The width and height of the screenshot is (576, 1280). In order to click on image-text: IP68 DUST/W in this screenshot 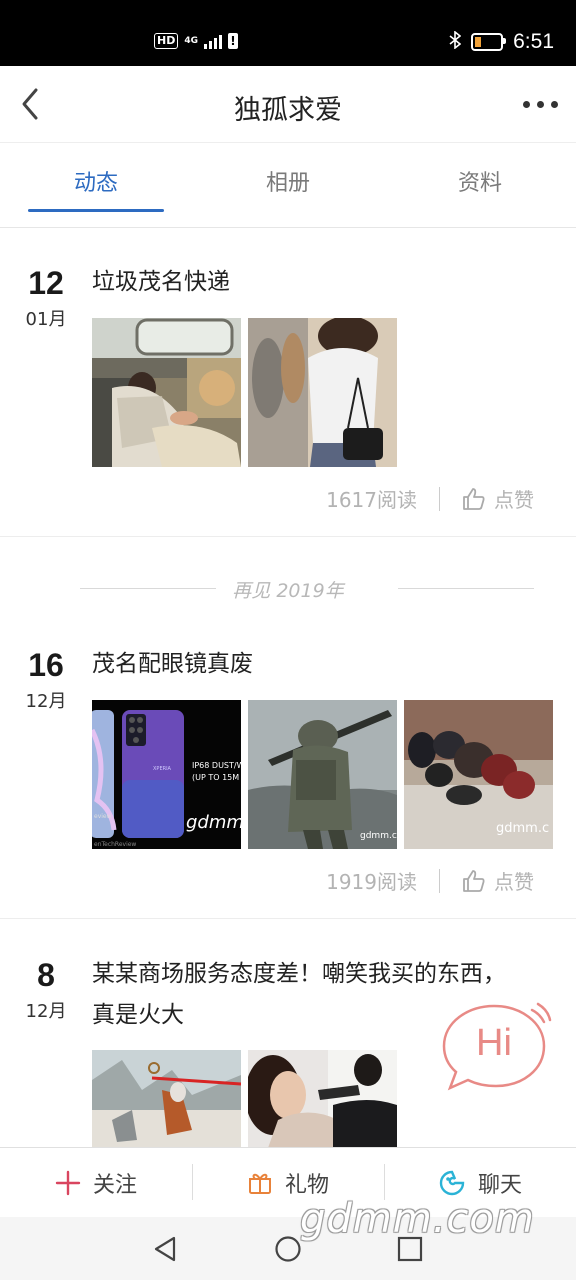, I will do `click(216, 765)`.